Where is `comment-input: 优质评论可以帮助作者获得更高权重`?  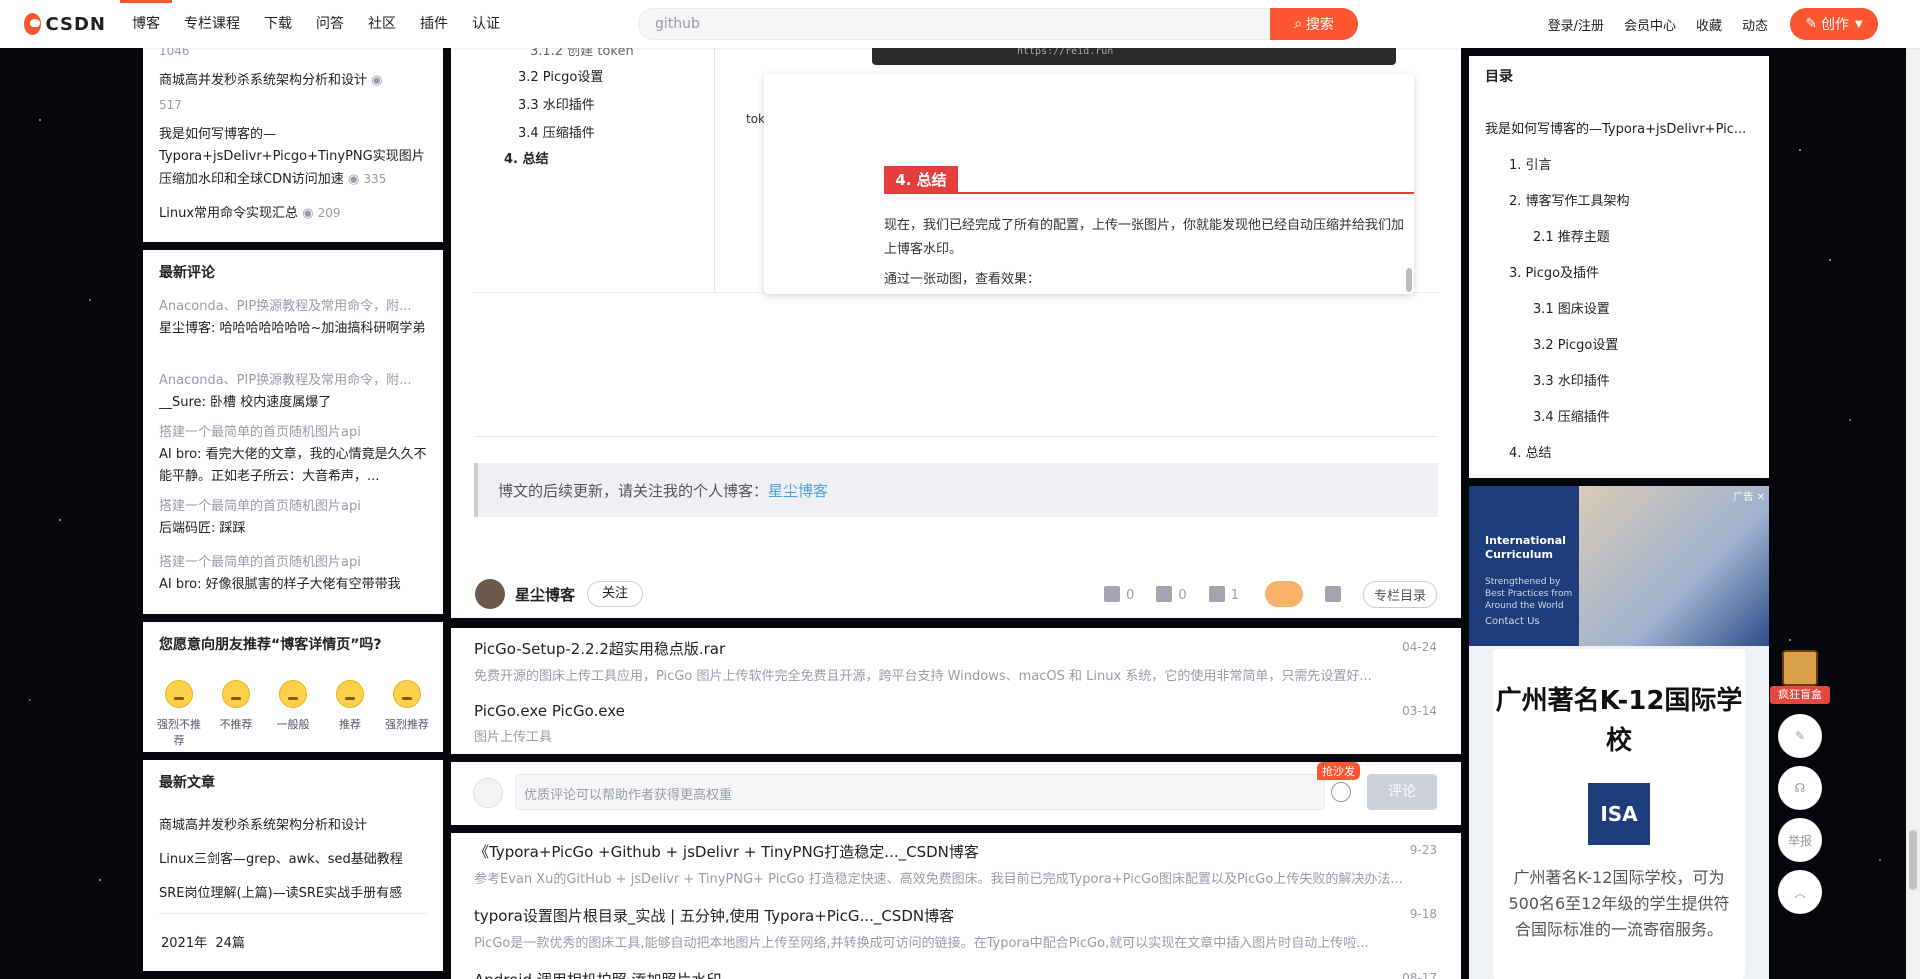
comment-input: 优质评论可以帮助作者获得更高权重 is located at coordinates (920, 792).